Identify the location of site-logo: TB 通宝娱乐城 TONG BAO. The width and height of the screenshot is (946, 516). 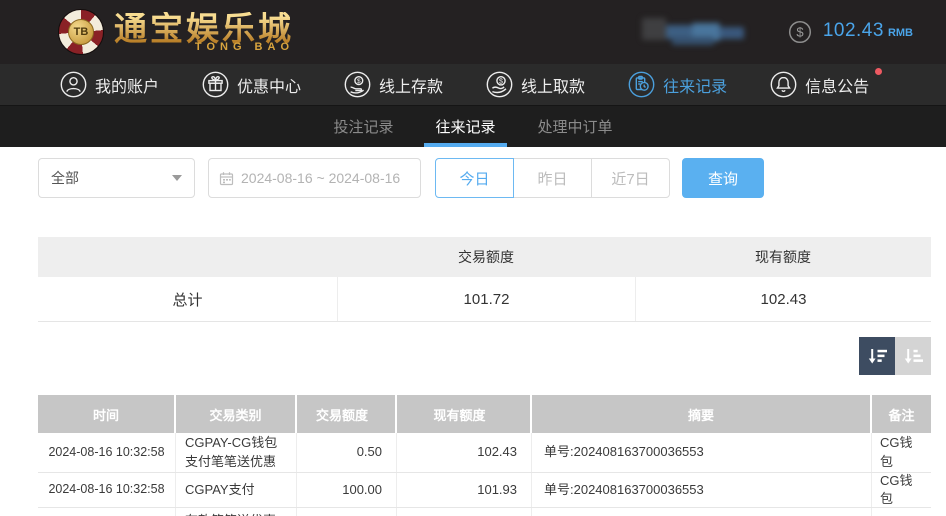
(176, 32).